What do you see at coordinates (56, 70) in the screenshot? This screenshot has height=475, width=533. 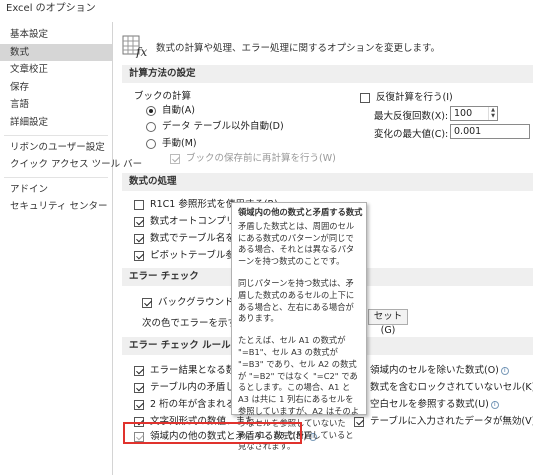 I see `sidebar-item-proofing: 文章校正` at bounding box center [56, 70].